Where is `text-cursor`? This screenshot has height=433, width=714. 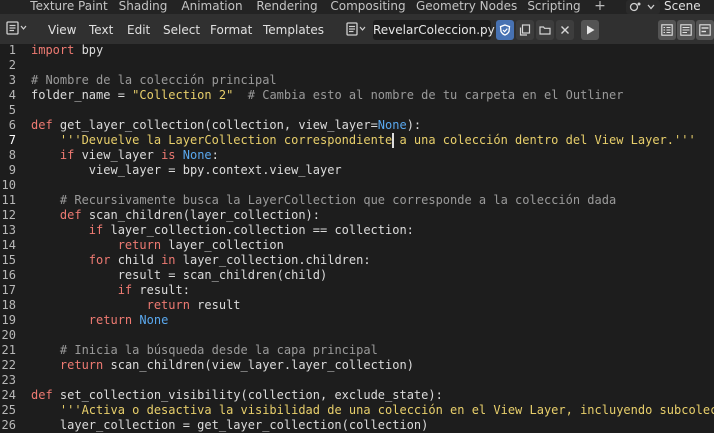 text-cursor is located at coordinates (393, 140).